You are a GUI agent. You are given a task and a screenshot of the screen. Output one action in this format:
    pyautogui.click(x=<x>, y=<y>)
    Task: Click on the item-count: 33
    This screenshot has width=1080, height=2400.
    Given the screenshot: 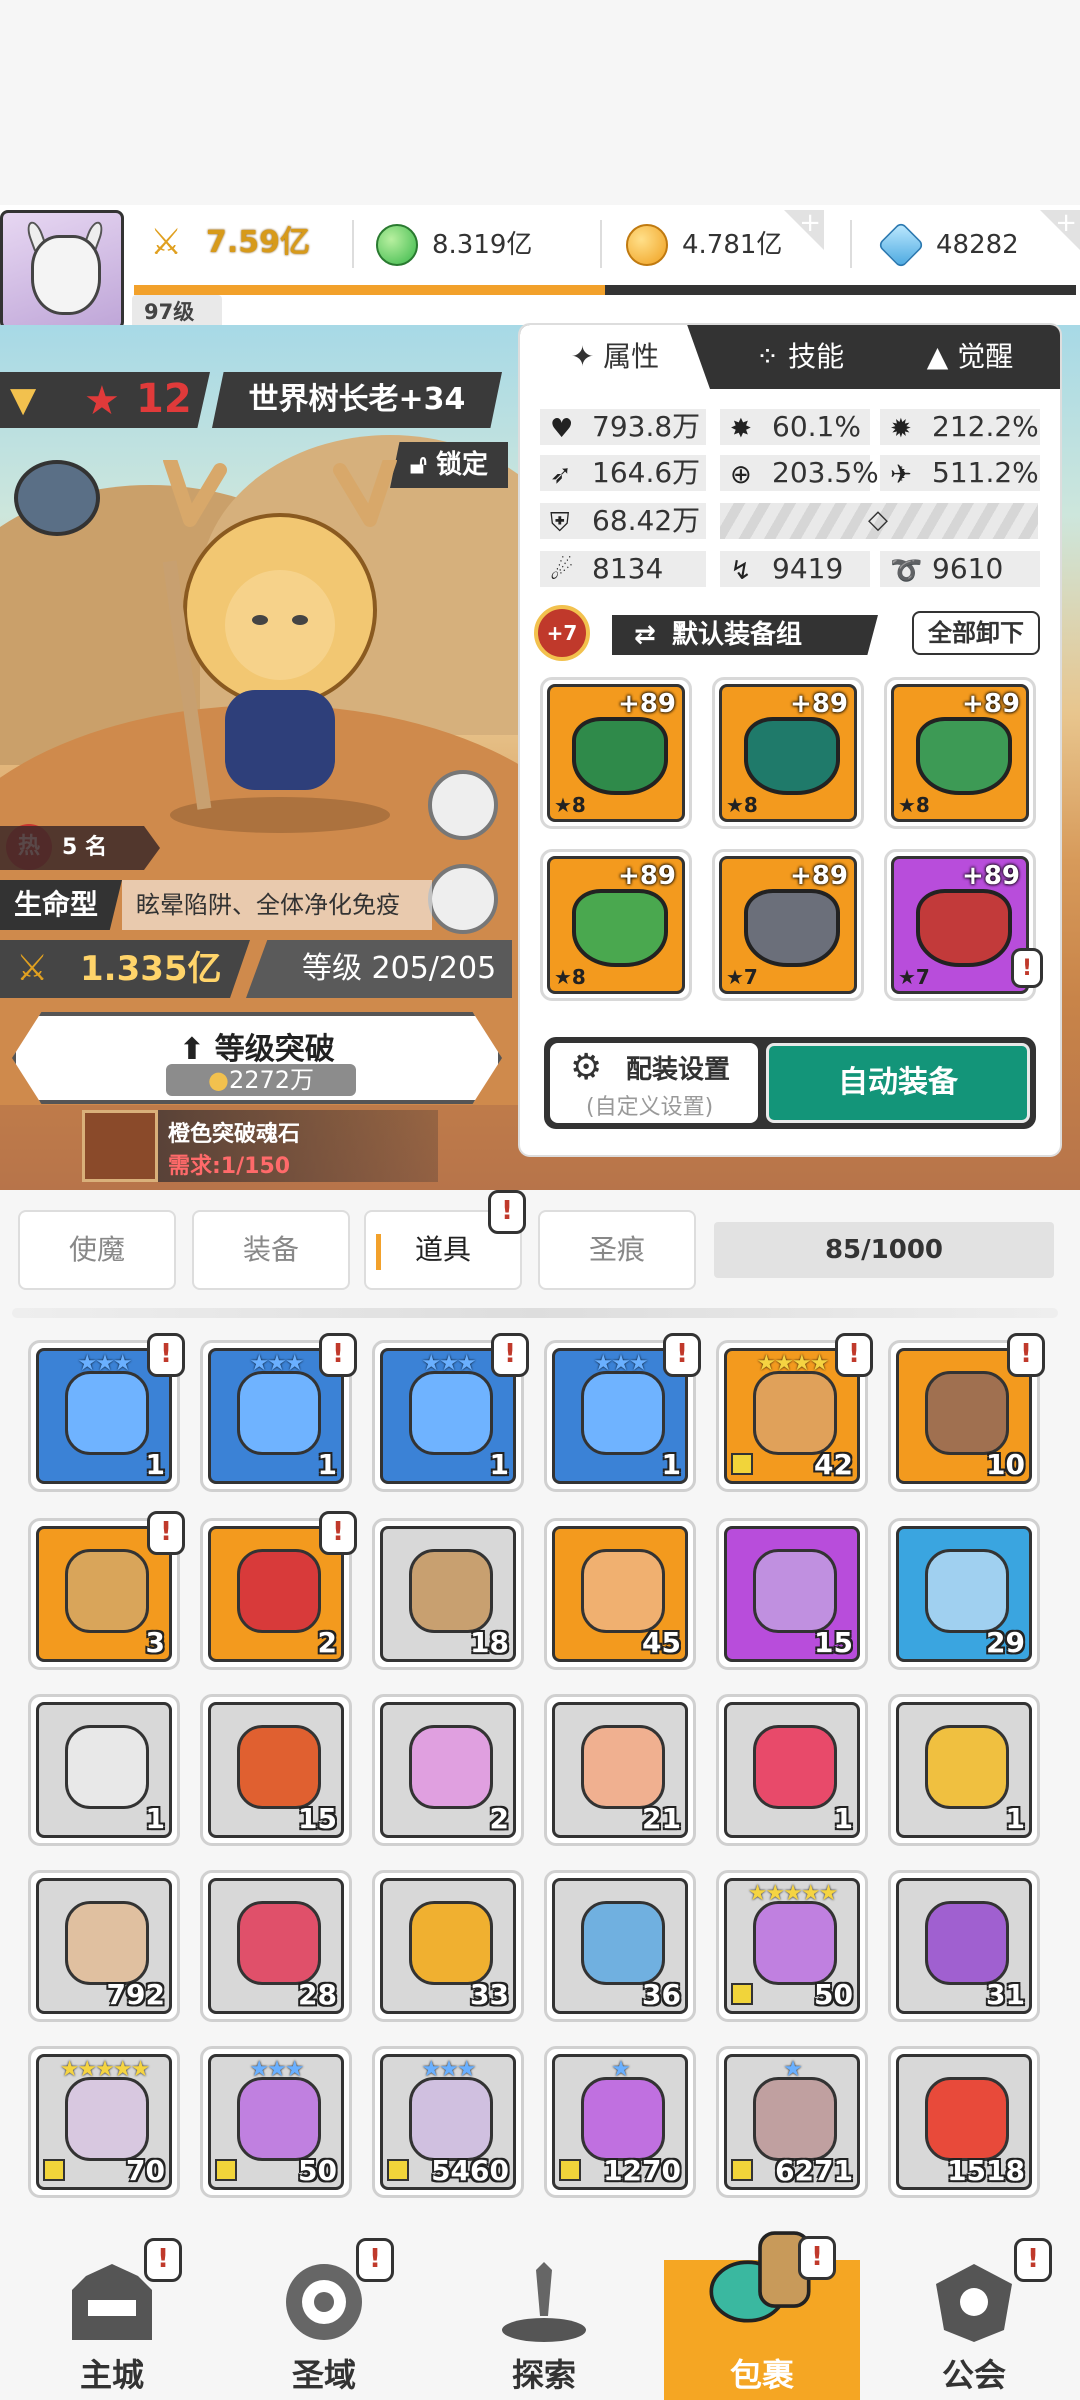 What is the action you would take?
    pyautogui.click(x=489, y=1994)
    